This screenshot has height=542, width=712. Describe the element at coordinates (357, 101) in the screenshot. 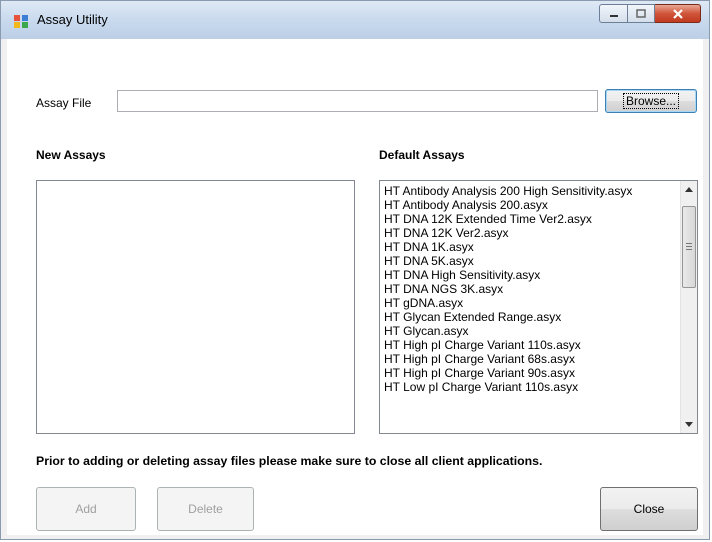

I see `assay-file-input` at that location.